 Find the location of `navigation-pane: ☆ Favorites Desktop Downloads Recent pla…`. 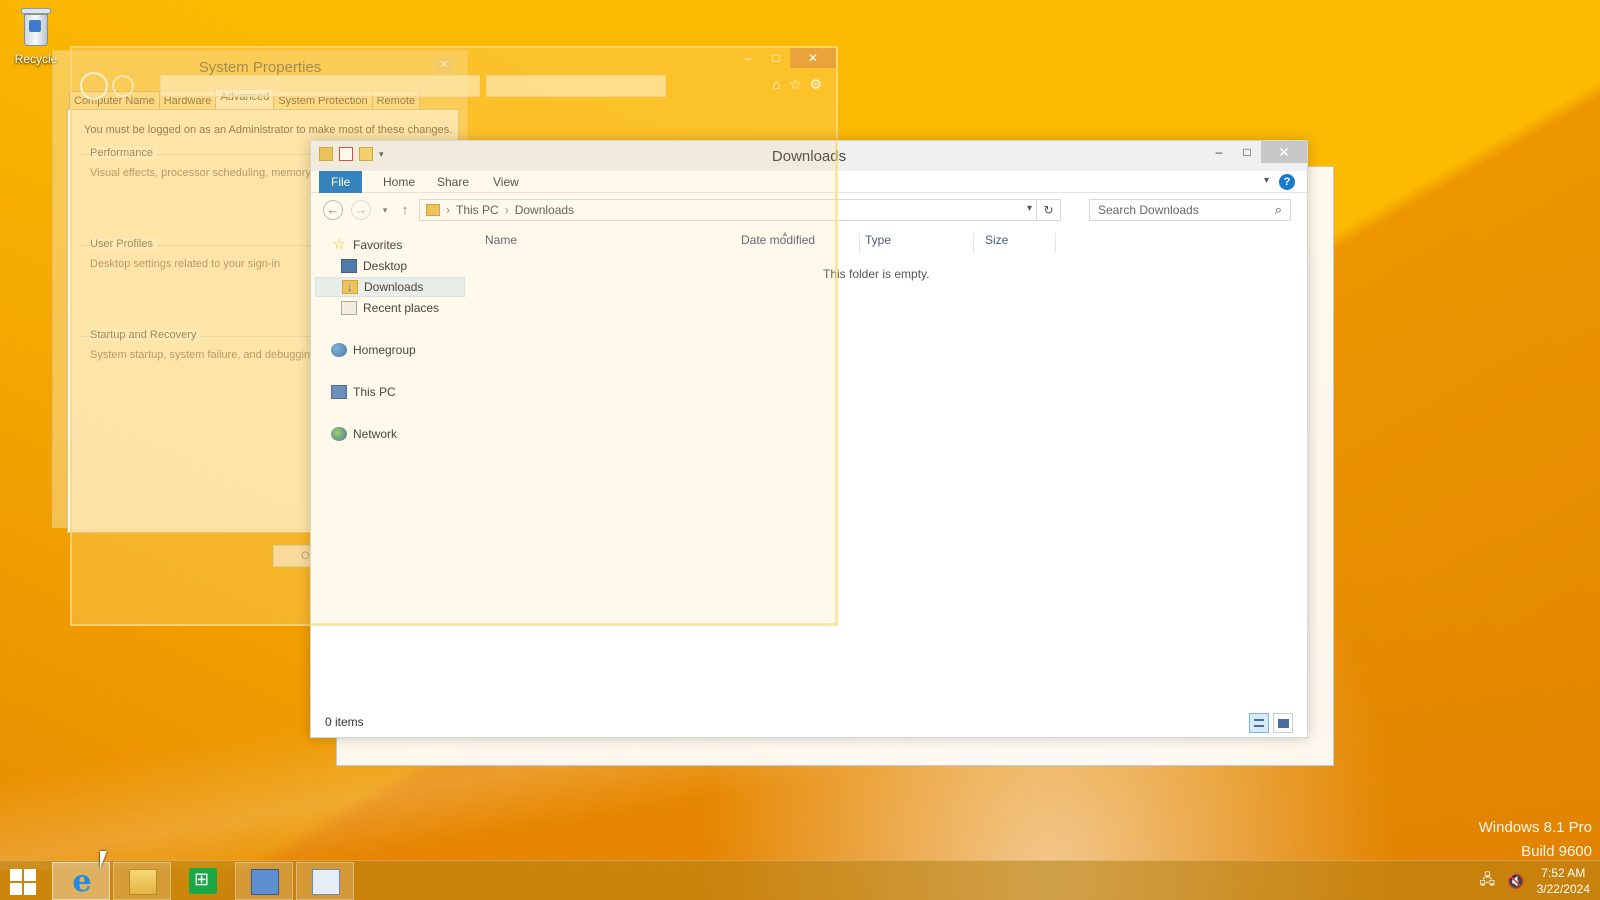

navigation-pane: ☆ Favorites Desktop Downloads Recent pla… is located at coordinates (396, 470).